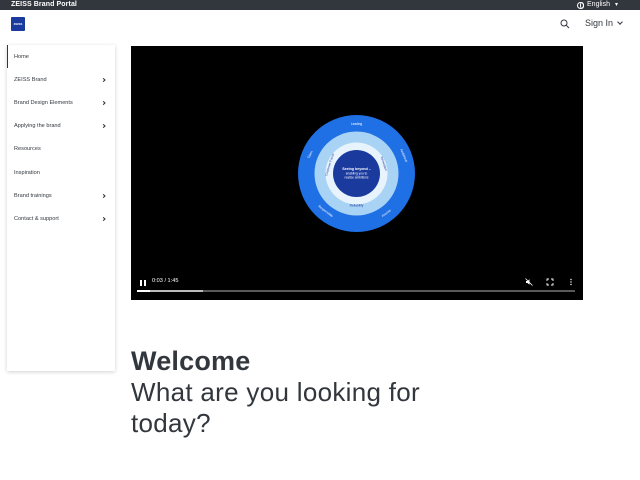 The height and width of the screenshot is (480, 640). What do you see at coordinates (357, 178) in the screenshot?
I see `center-text-2: realize ambitions` at bounding box center [357, 178].